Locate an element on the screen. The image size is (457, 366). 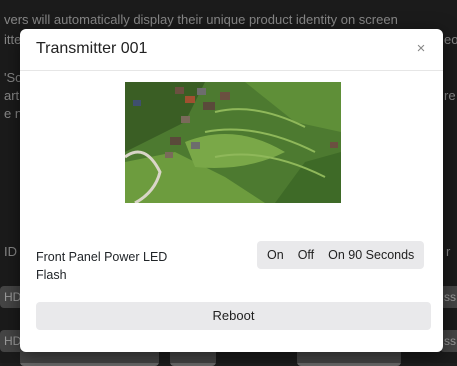
dialog-title: Transmitter 001 is located at coordinates (92, 48).